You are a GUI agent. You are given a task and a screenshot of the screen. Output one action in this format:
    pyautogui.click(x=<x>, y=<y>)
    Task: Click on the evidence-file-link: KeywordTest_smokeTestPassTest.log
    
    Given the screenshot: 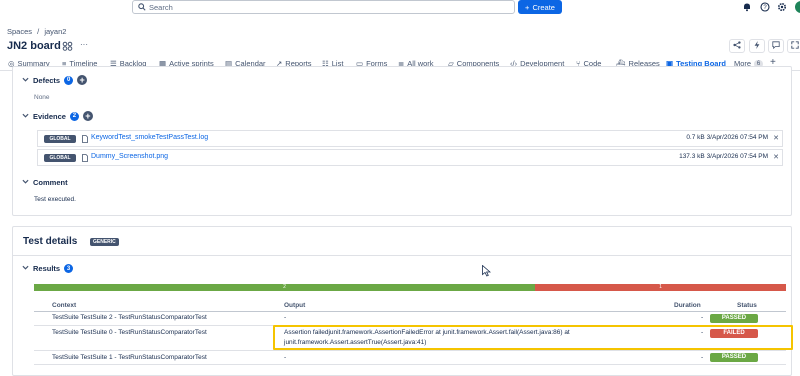 What is the action you would take?
    pyautogui.click(x=149, y=137)
    